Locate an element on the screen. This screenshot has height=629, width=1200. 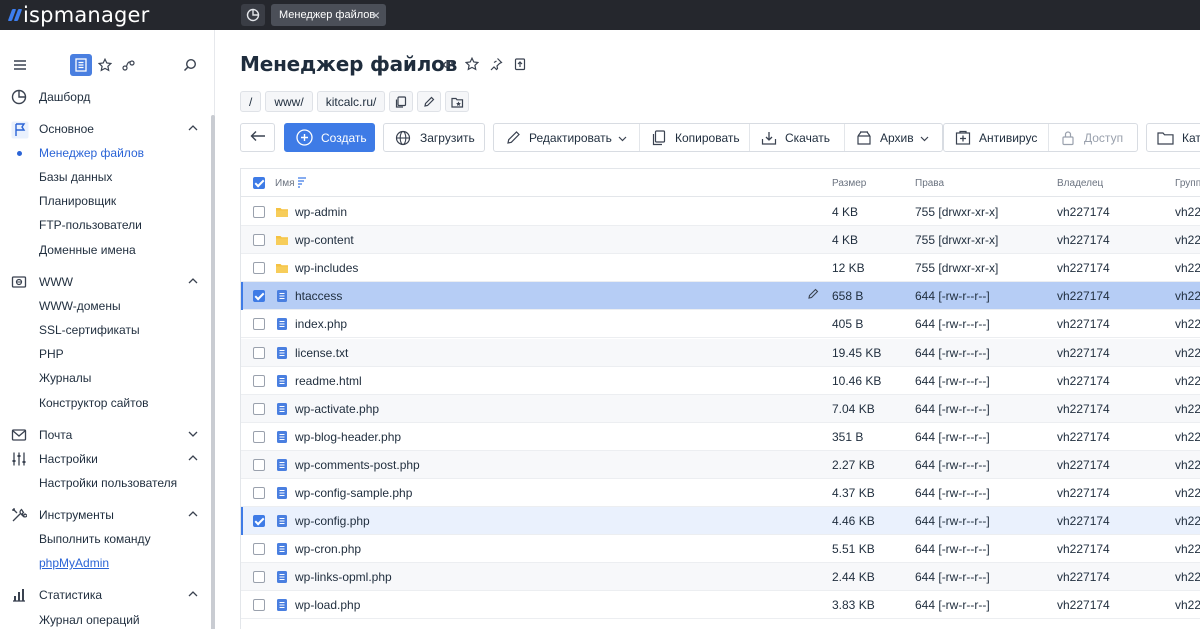
sidebar-item-www-домены: WWW-домены is located at coordinates (105, 306).